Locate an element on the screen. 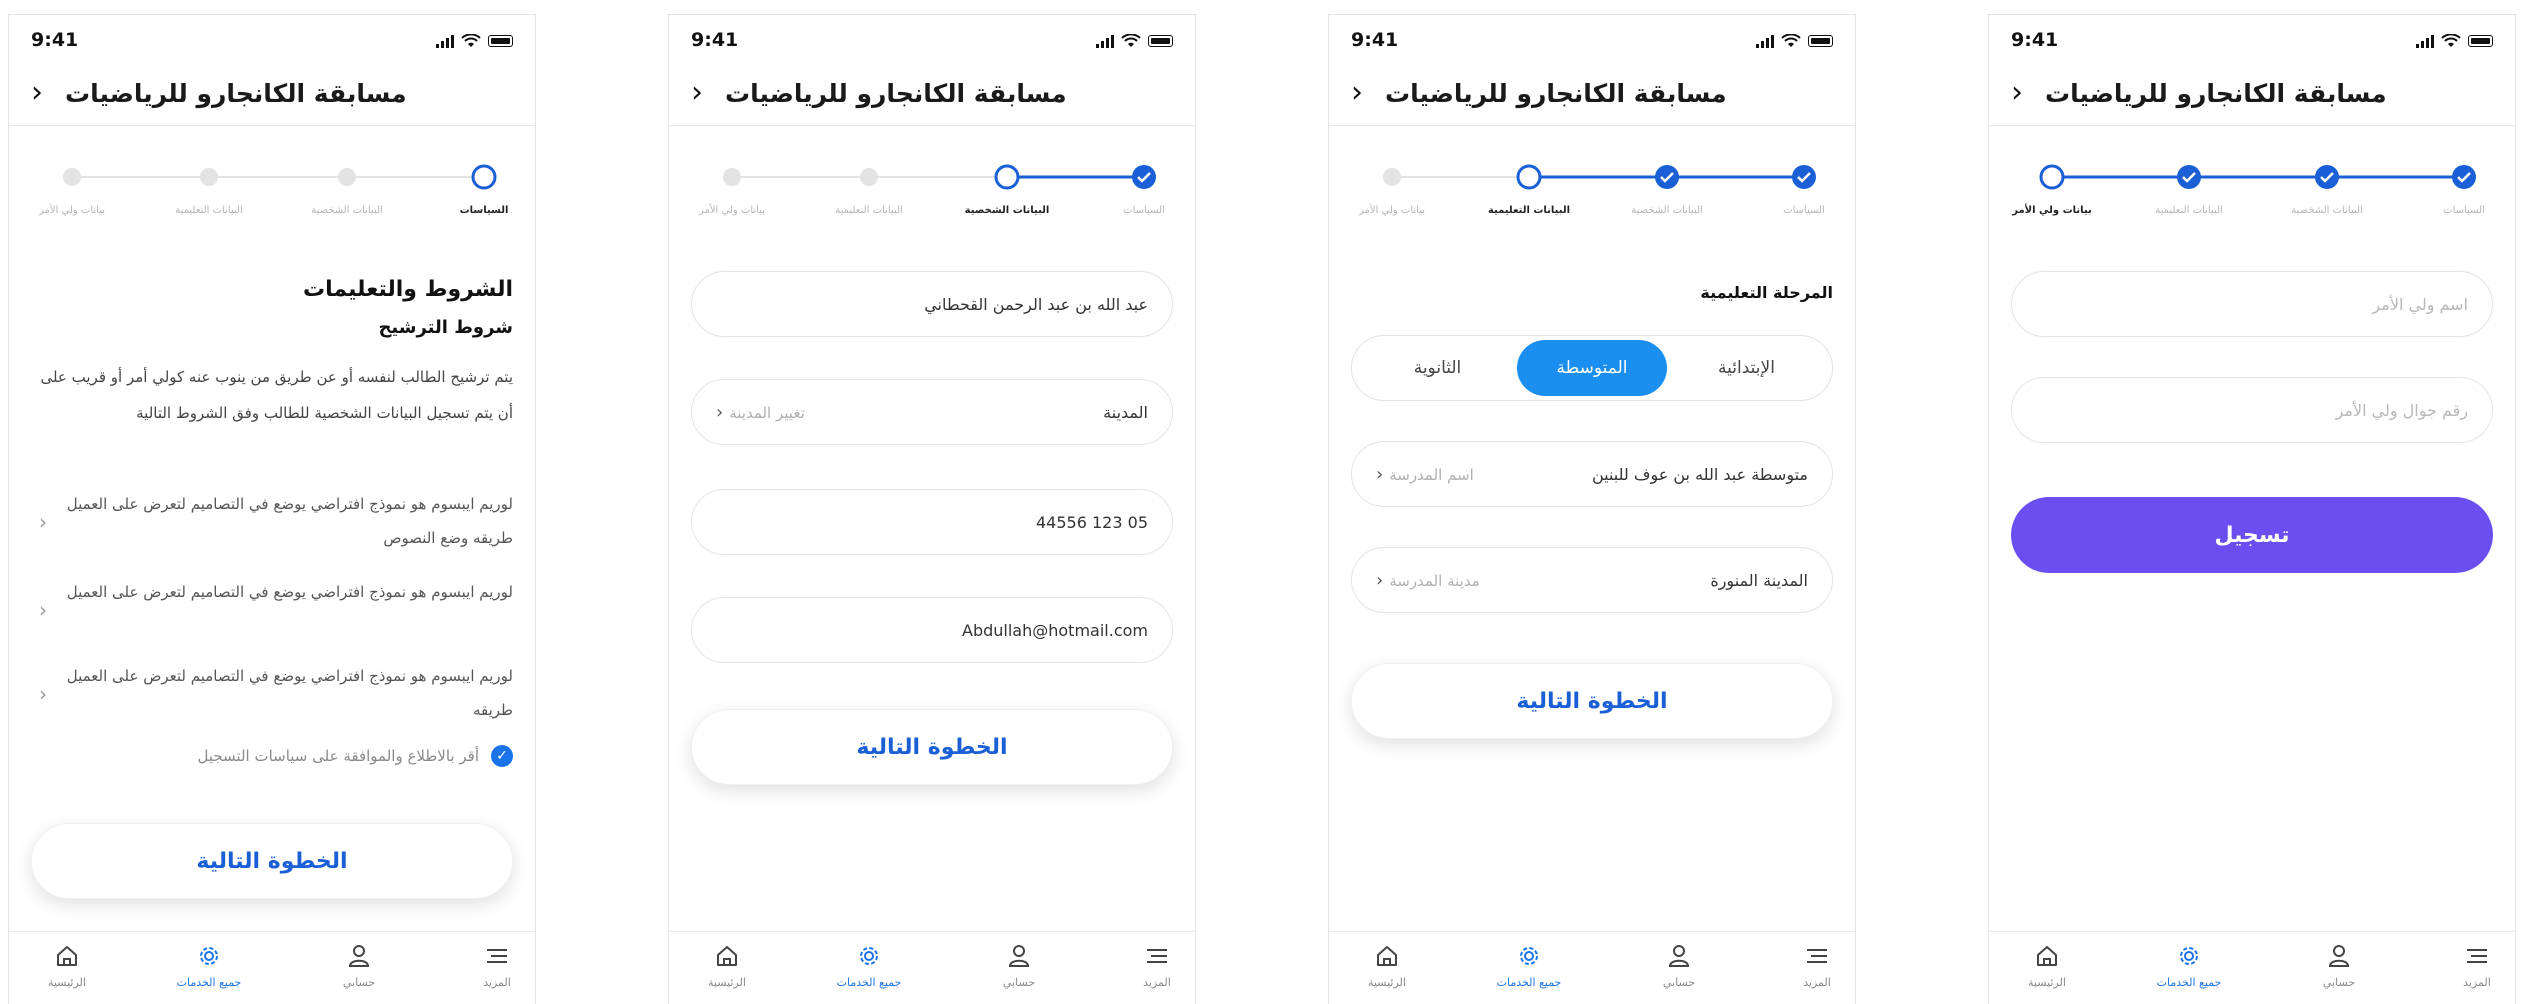  register-button: تسجيل is located at coordinates (2252, 535).